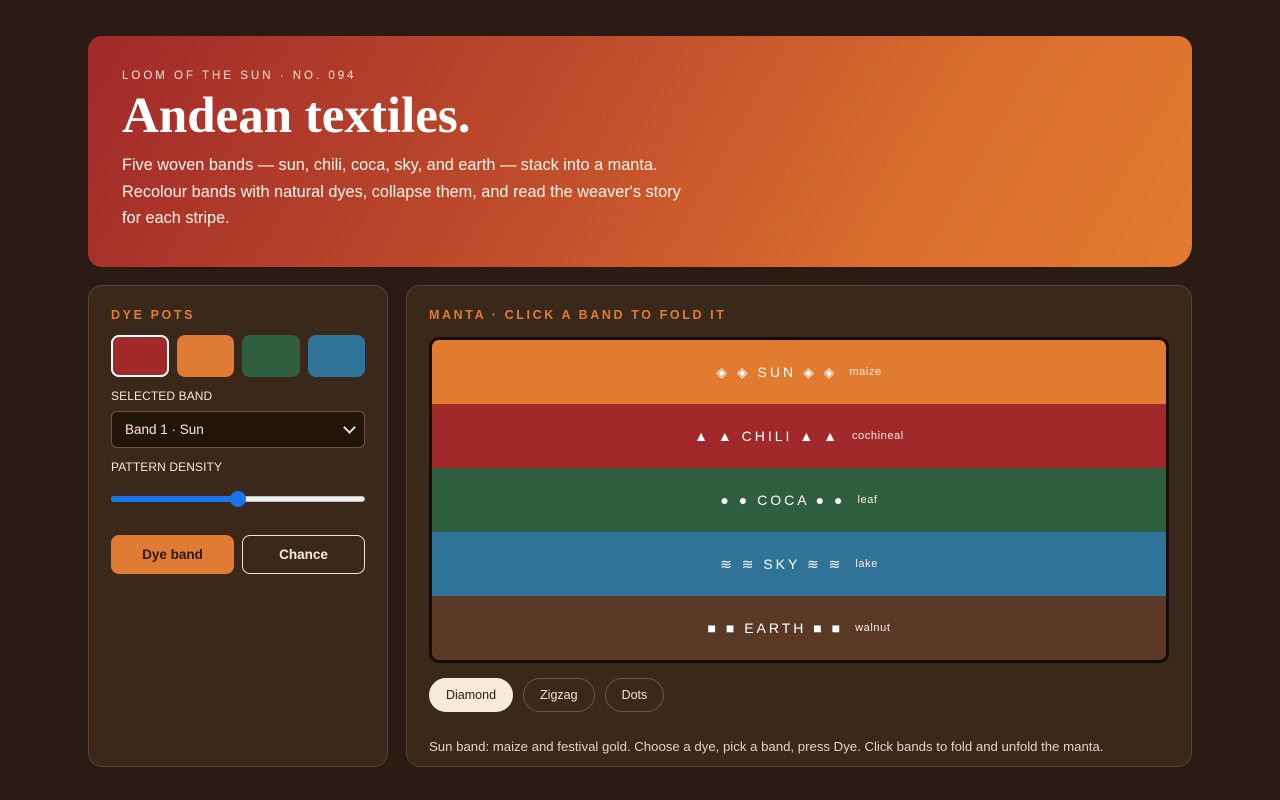 The width and height of the screenshot is (1280, 800). I want to click on selected-band-label: SELECTED BAND, so click(162, 396).